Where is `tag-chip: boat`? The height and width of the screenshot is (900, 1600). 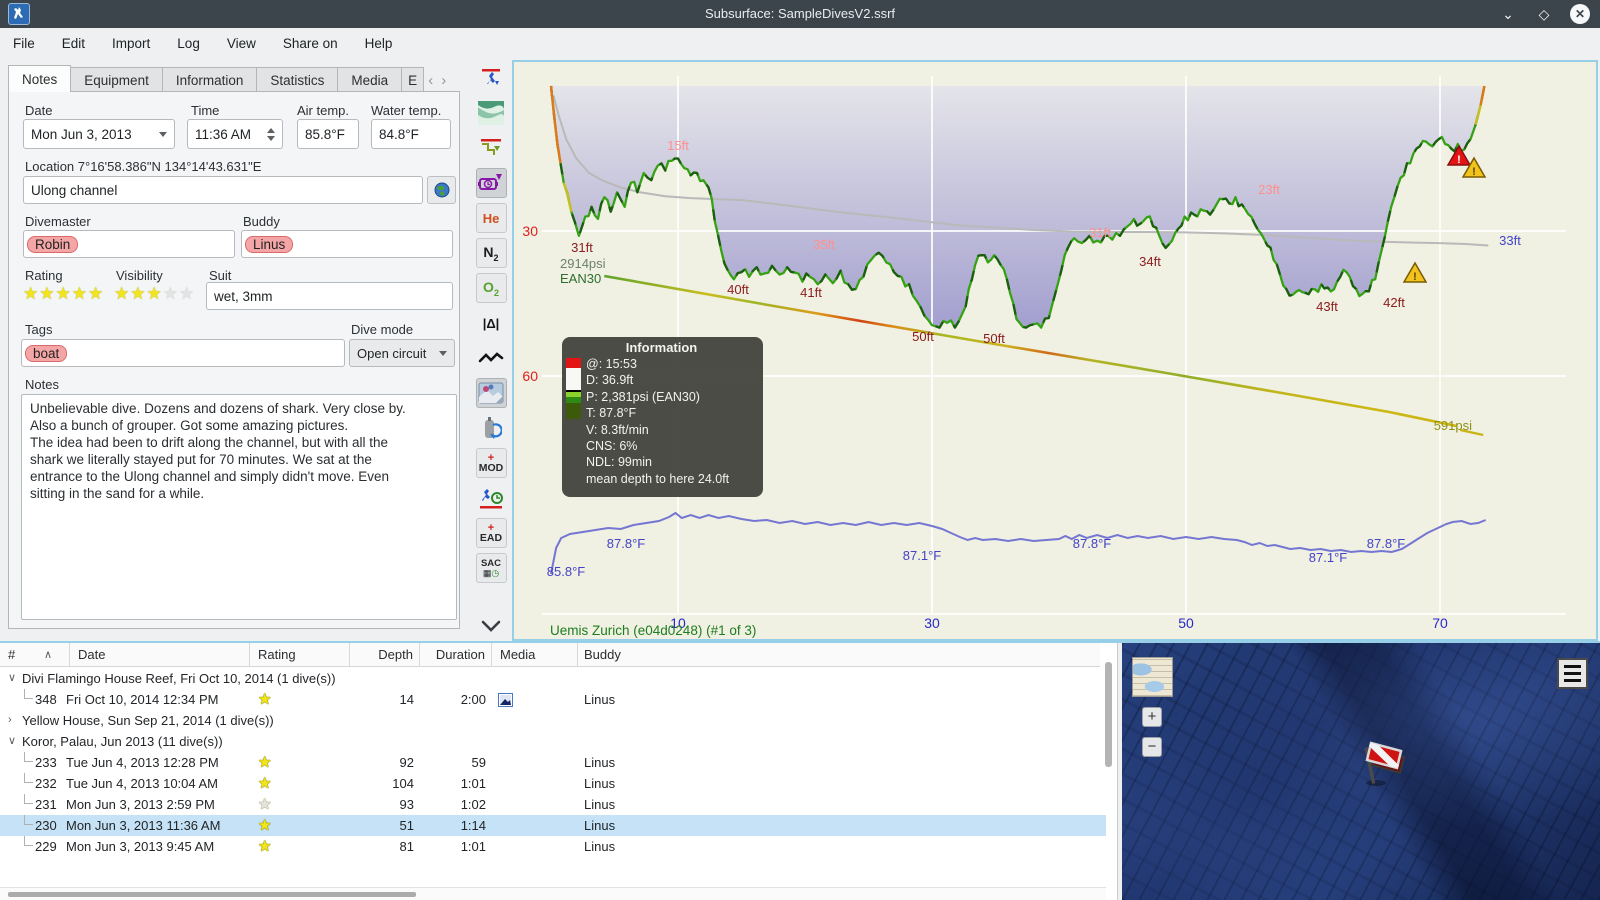
tag-chip: boat is located at coordinates (46, 353).